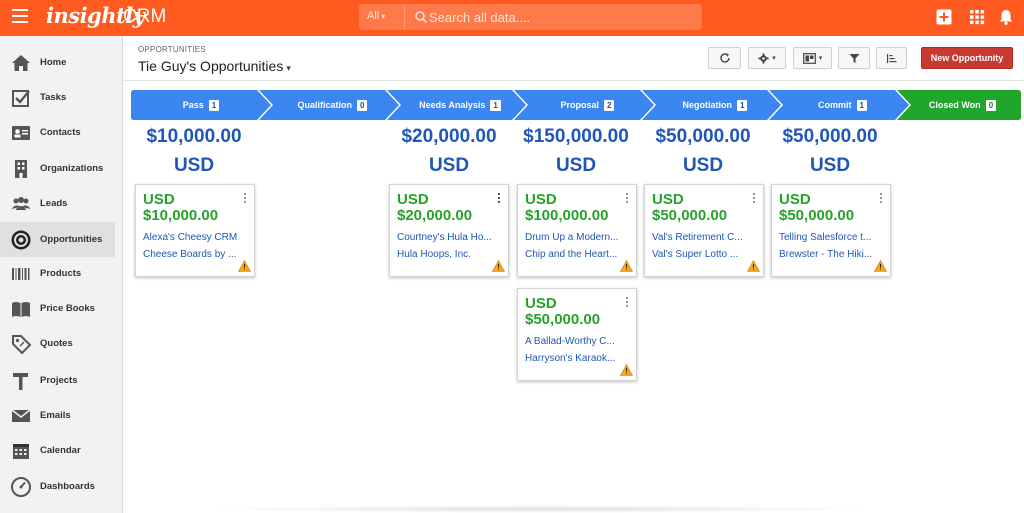  I want to click on sidebar-item-label: Tasks, so click(53, 97).